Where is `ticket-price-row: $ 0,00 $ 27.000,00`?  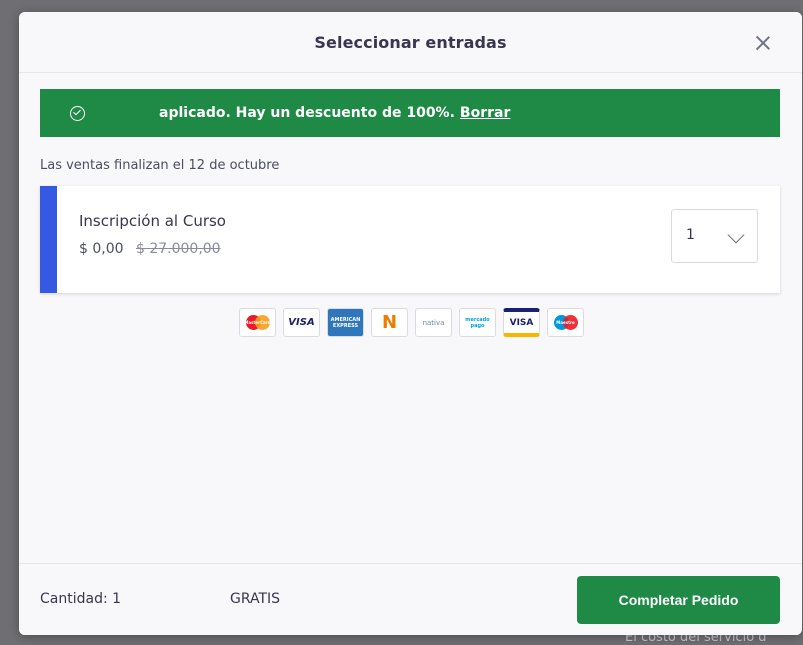 ticket-price-row: $ 0,00 $ 27.000,00 is located at coordinates (150, 249).